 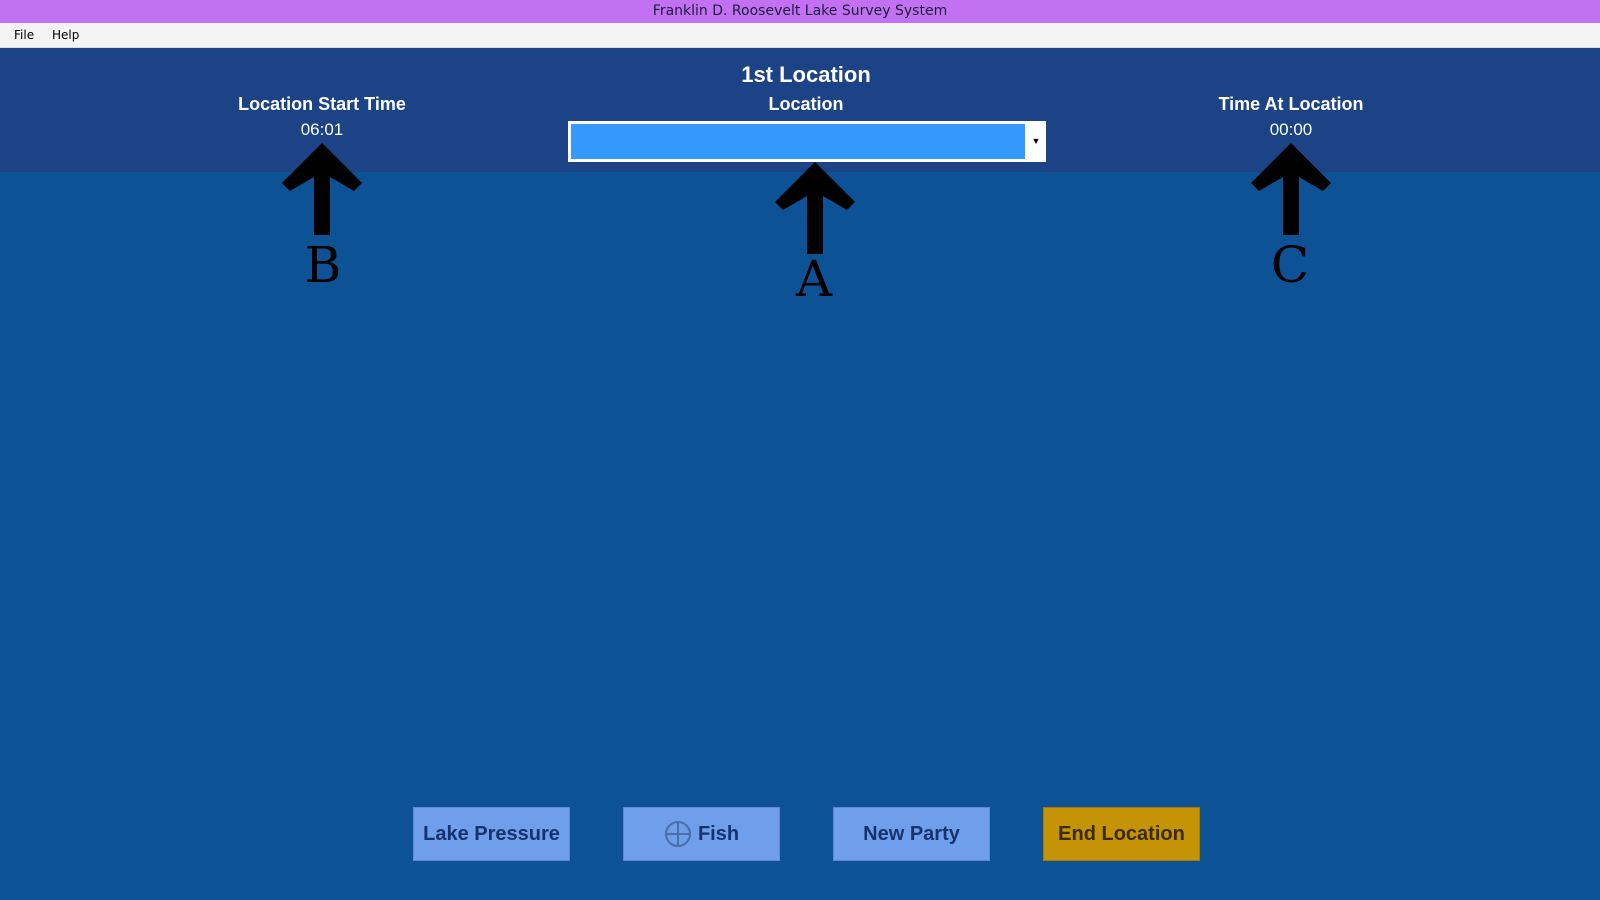 What do you see at coordinates (1291, 104) in the screenshot?
I see `time-at-location-label: Time At Location` at bounding box center [1291, 104].